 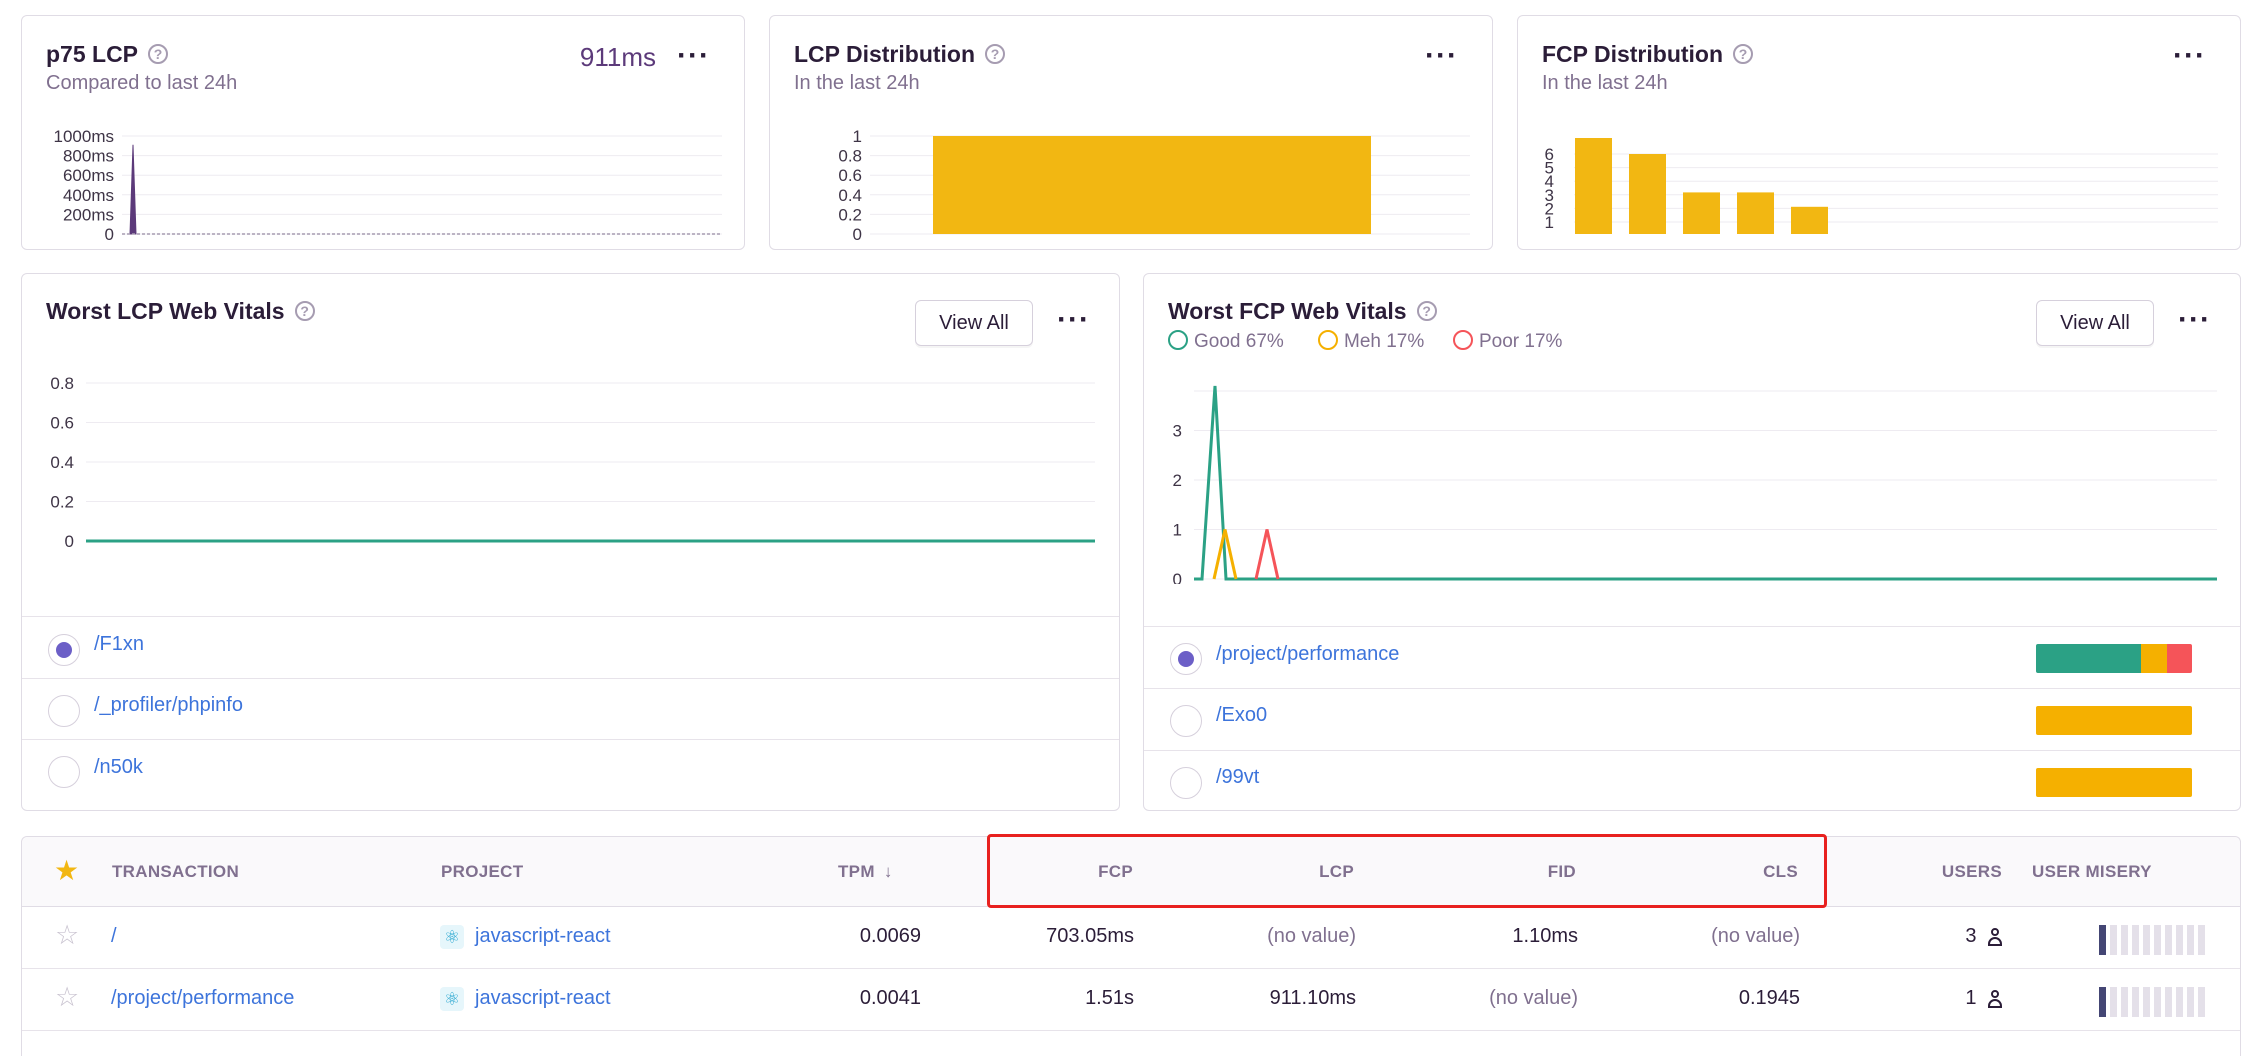 What do you see at coordinates (62, 383) in the screenshot?
I see `y-tick-label: 0.8` at bounding box center [62, 383].